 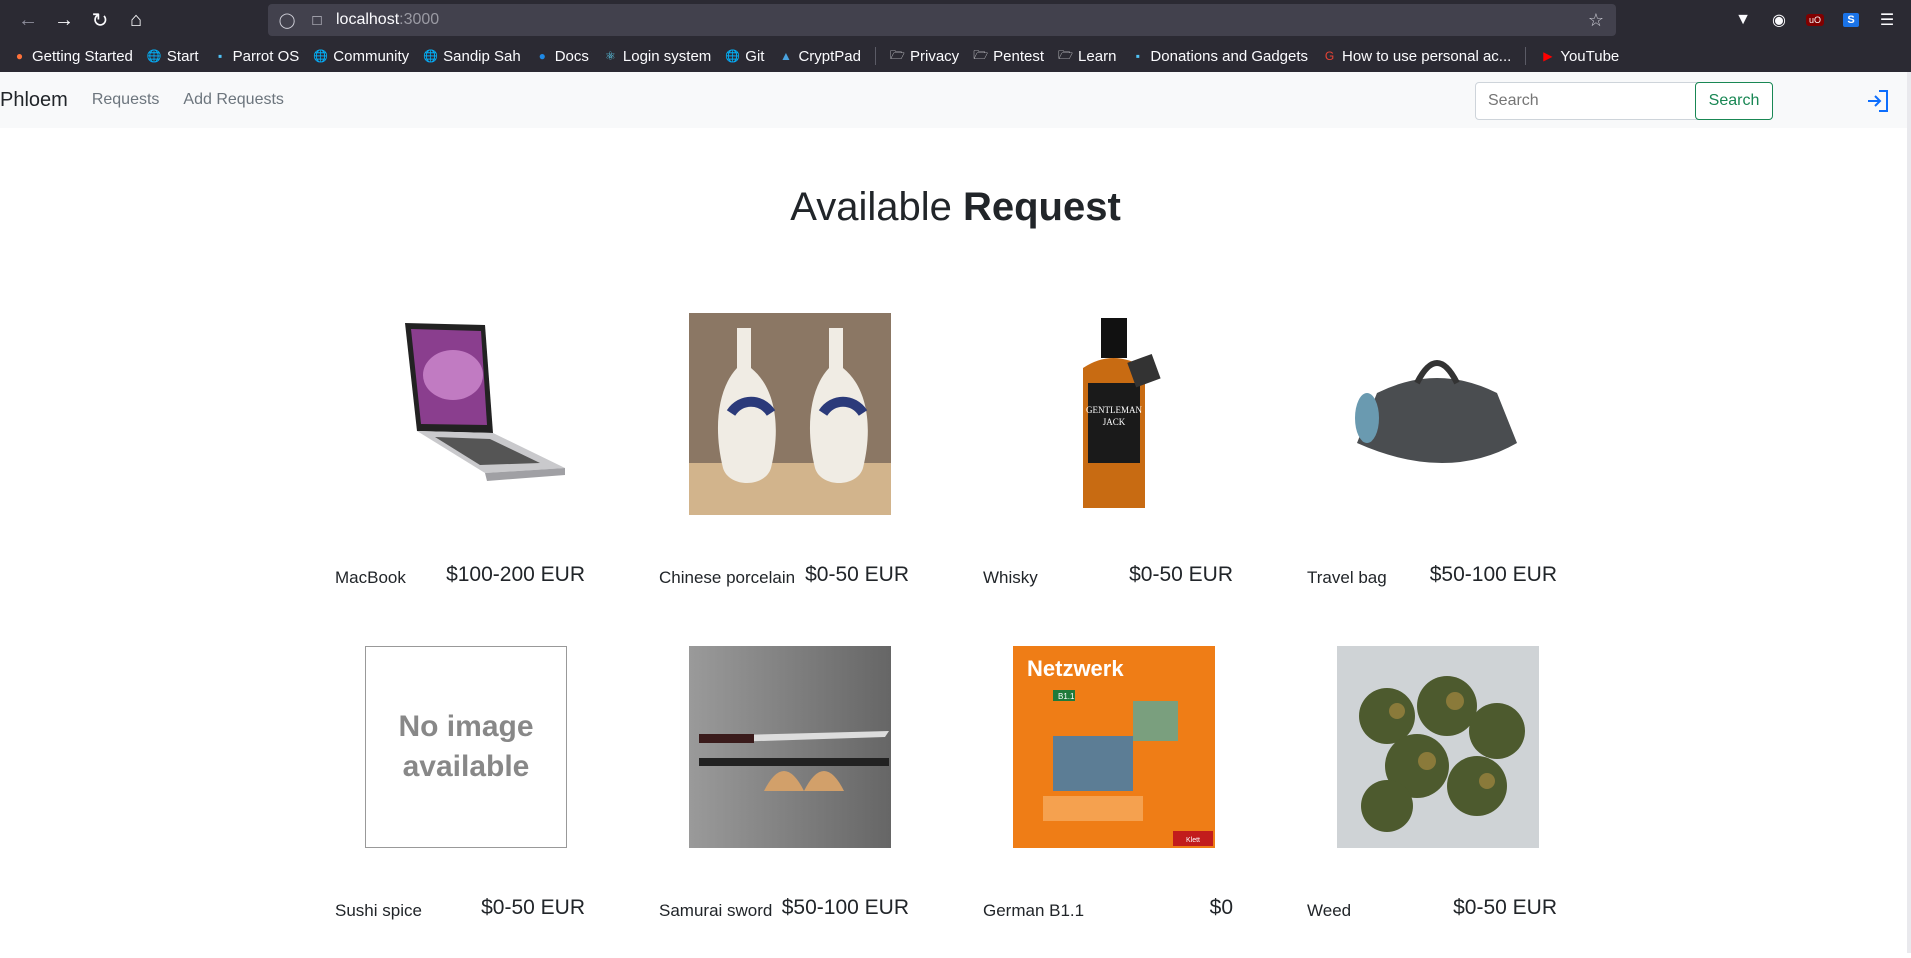 I want to click on home-icon: ⌂, so click(x=136, y=20).